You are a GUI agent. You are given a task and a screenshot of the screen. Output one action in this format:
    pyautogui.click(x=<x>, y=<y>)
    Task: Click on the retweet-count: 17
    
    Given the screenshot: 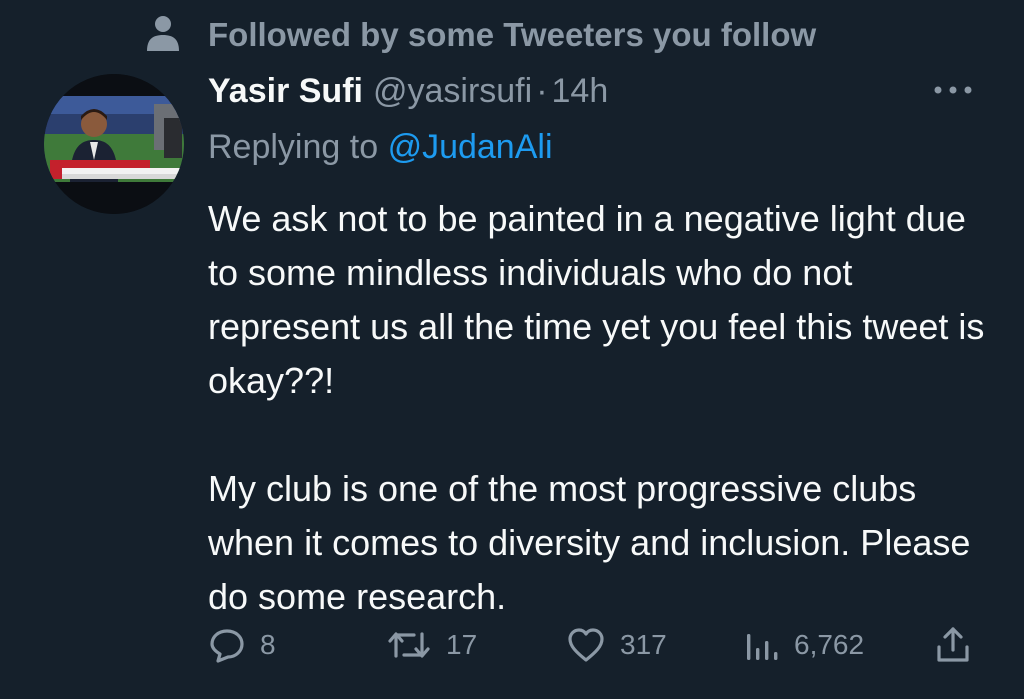 What is the action you would take?
    pyautogui.click(x=462, y=644)
    